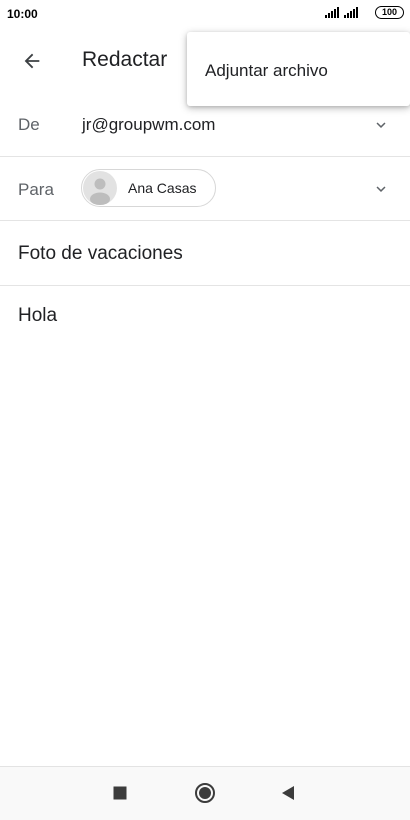 Image resolution: width=410 pixels, height=820 pixels. What do you see at coordinates (389, 12) in the screenshot?
I see `battery-icon: 100` at bounding box center [389, 12].